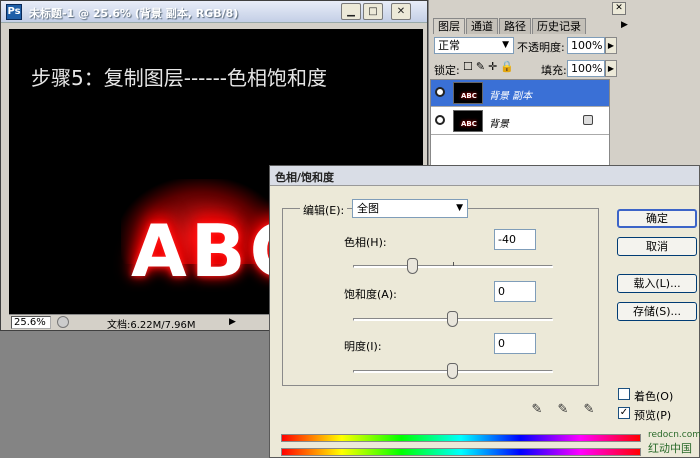 The image size is (700, 458). I want to click on minimize-button: ▁, so click(351, 11).